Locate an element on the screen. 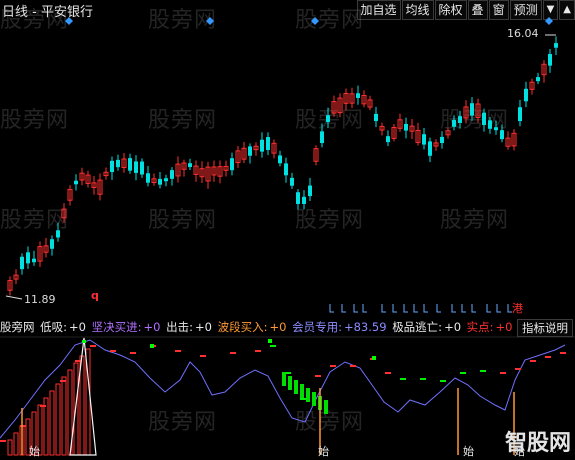 Image resolution: width=575 pixels, height=460 pixels. escape-value: +0 is located at coordinates (453, 327).